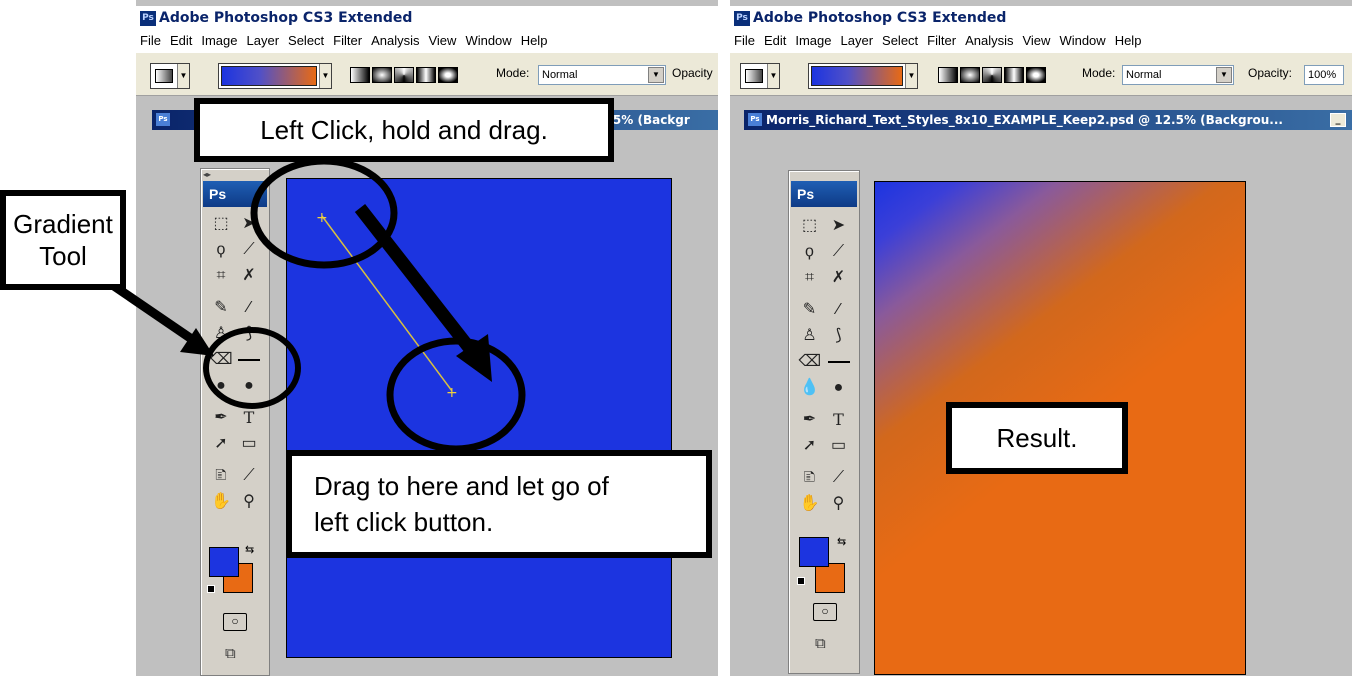 The width and height of the screenshot is (1352, 676). Describe the element at coordinates (1338, 120) in the screenshot. I see `minimize-button: _` at that location.